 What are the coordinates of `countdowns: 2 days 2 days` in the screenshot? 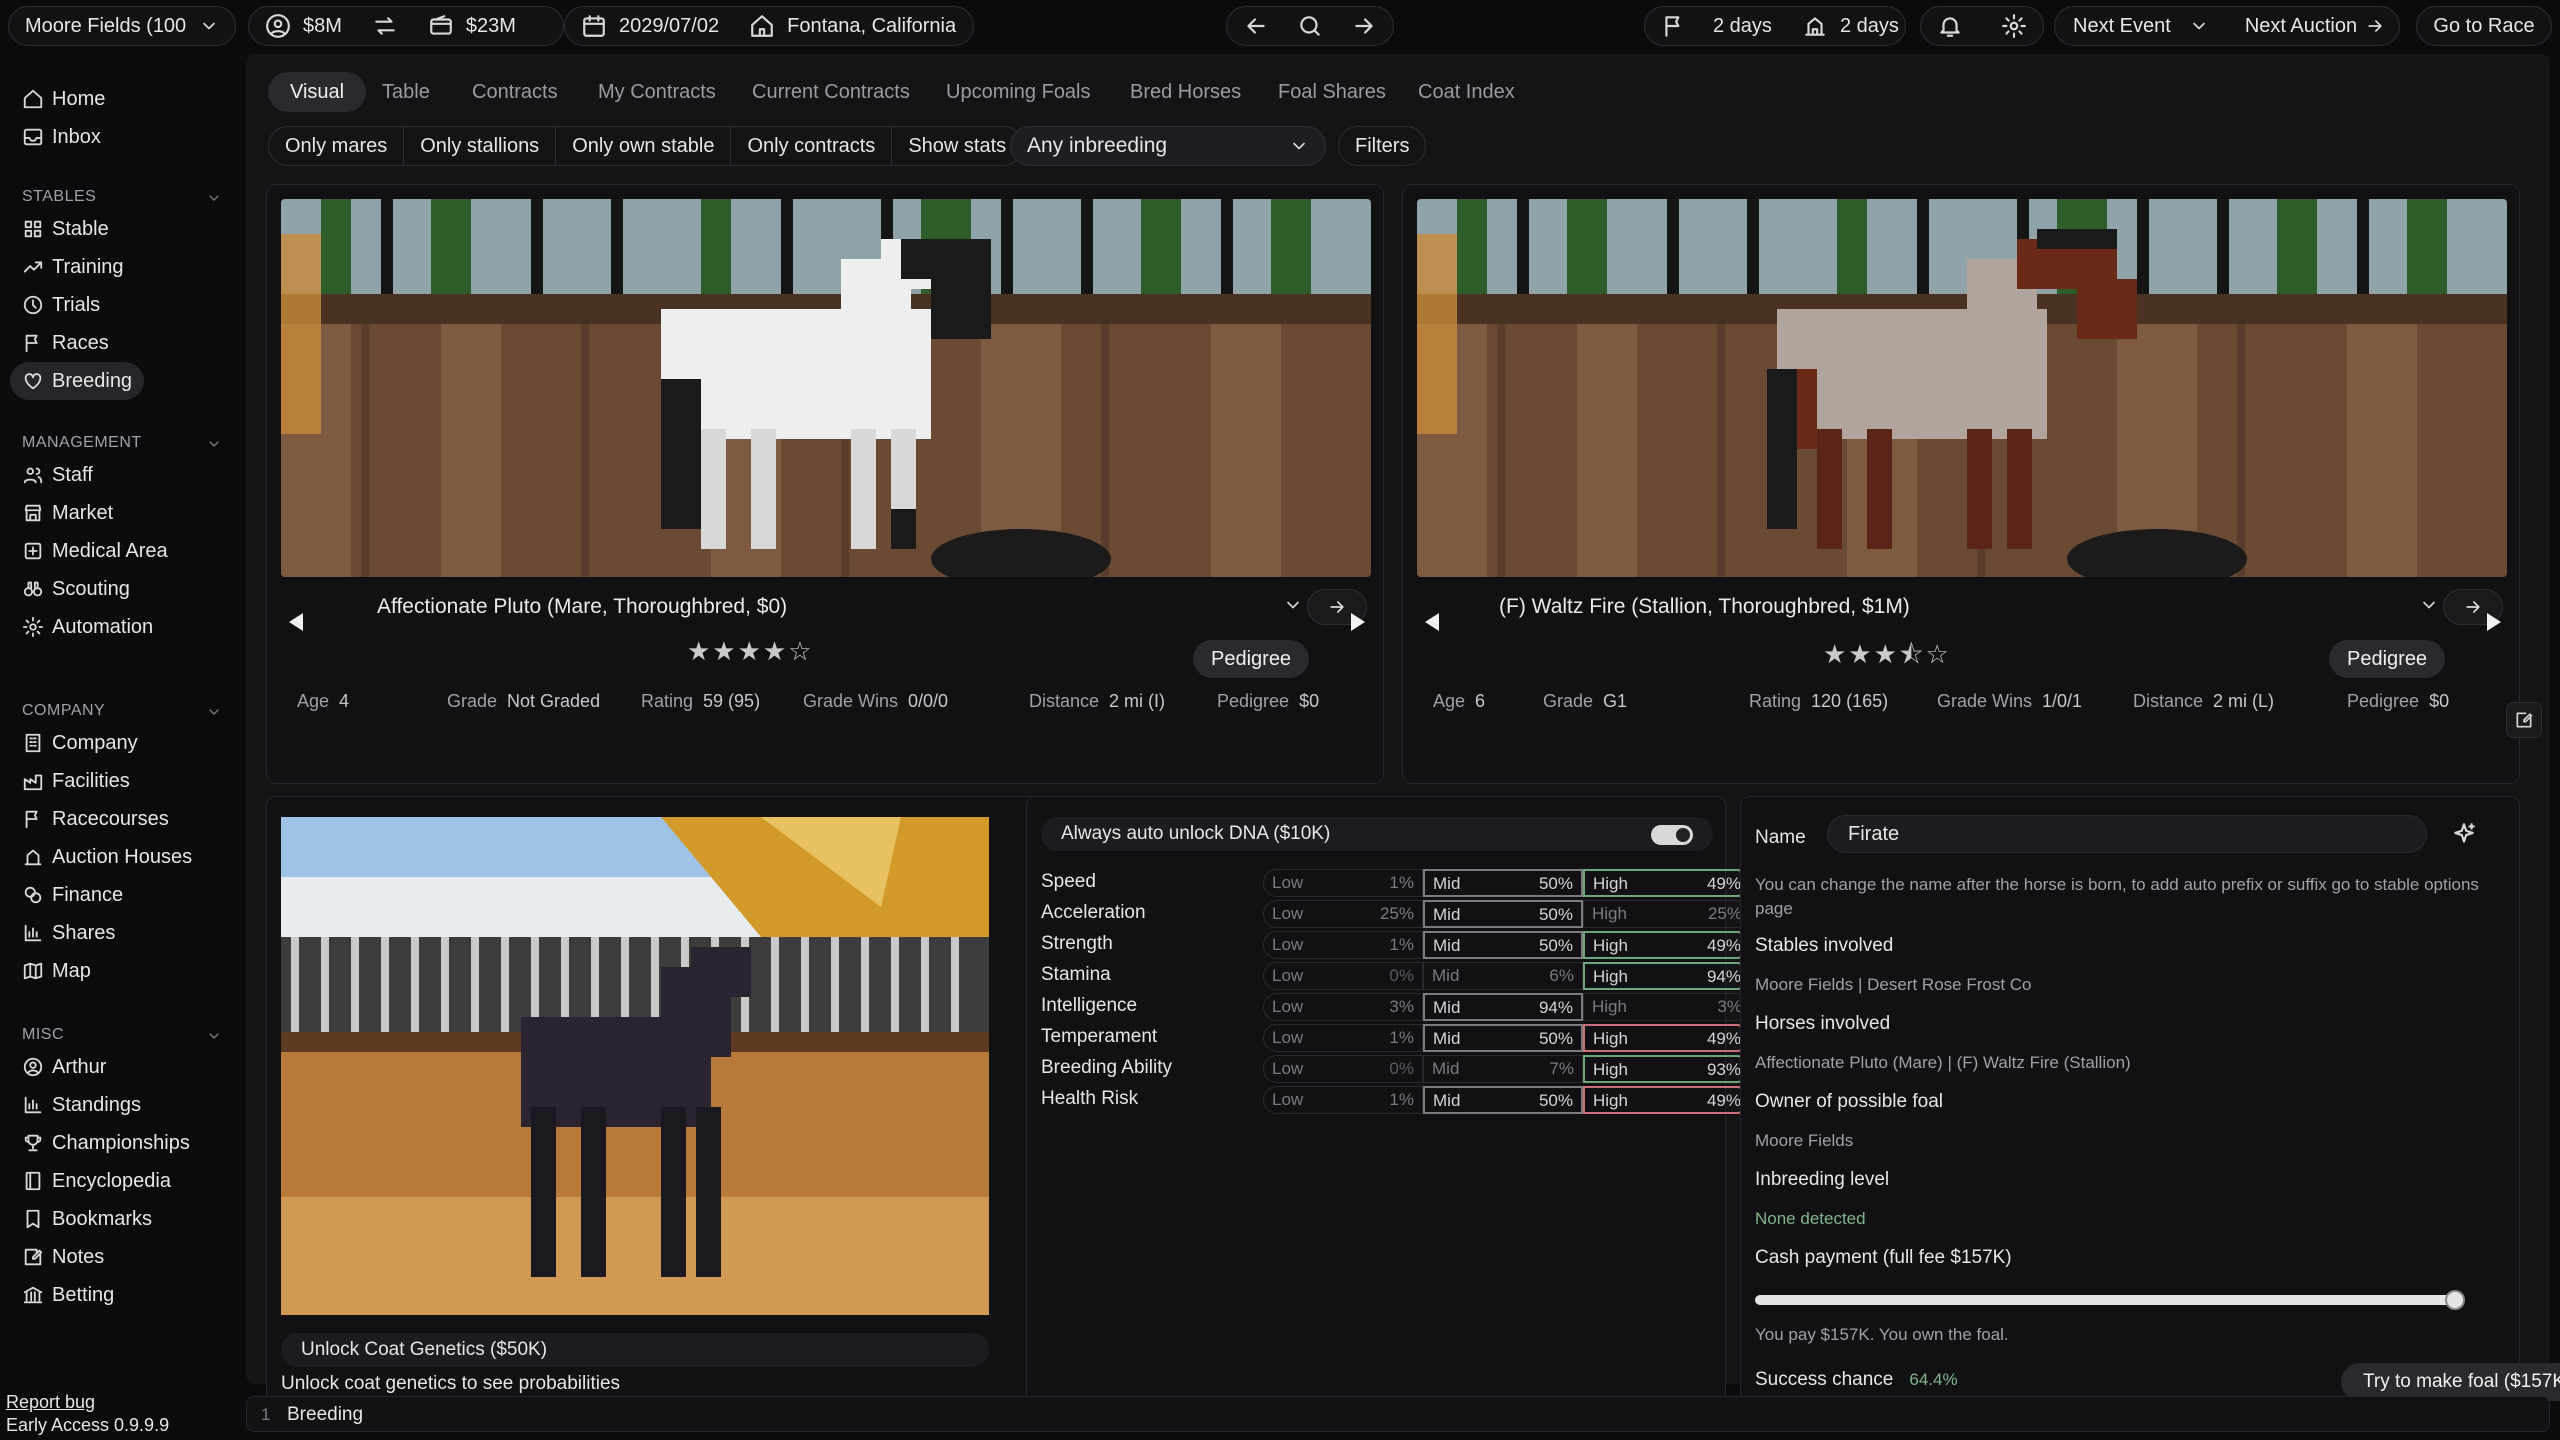 It's located at (1775, 26).